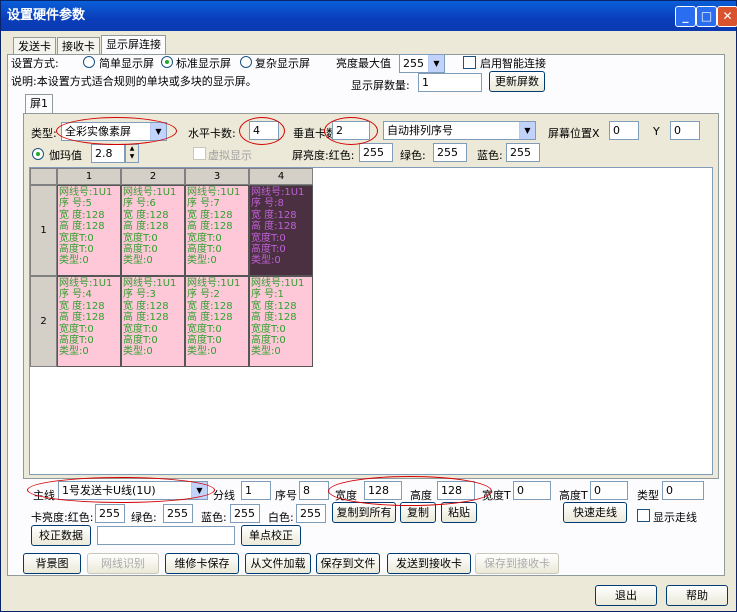 The width and height of the screenshot is (737, 612). I want to click on column-header: 2, so click(153, 176).